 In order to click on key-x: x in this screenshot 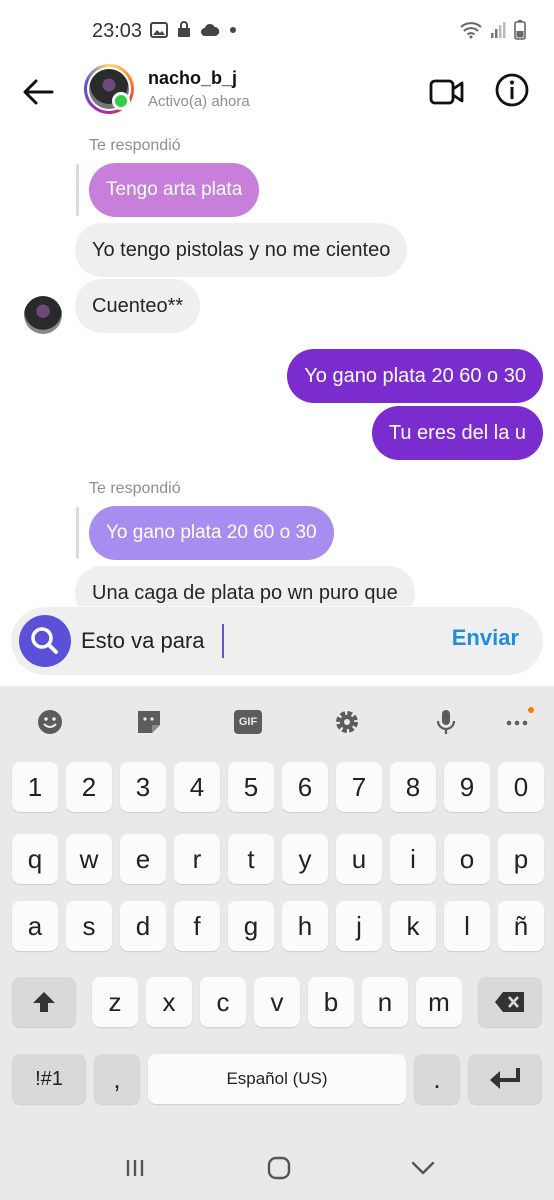, I will do `click(169, 1002)`.